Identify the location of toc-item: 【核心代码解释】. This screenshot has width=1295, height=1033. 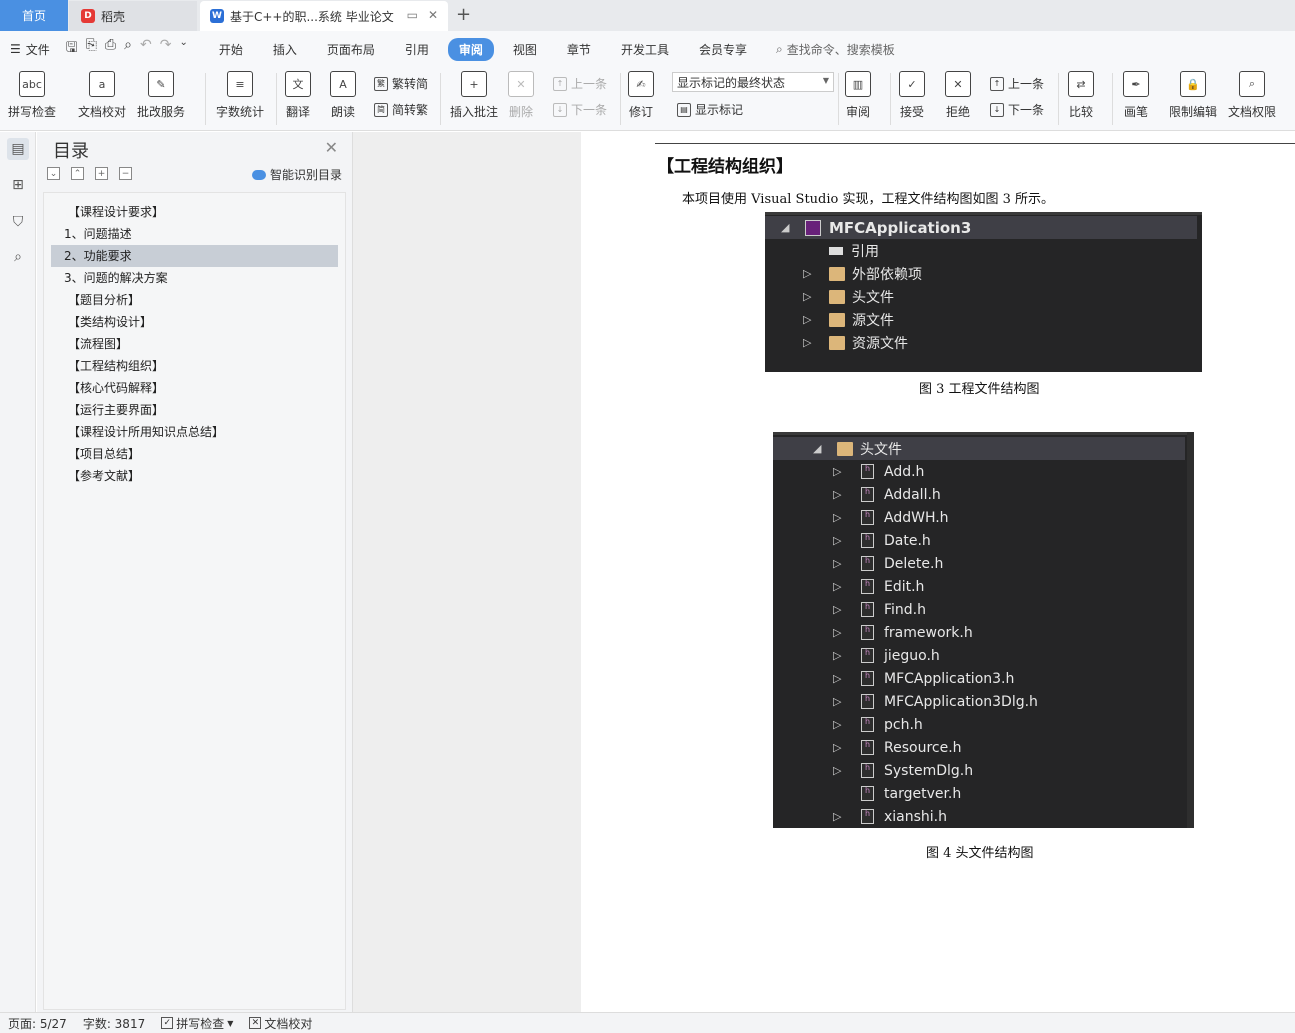
(194, 388).